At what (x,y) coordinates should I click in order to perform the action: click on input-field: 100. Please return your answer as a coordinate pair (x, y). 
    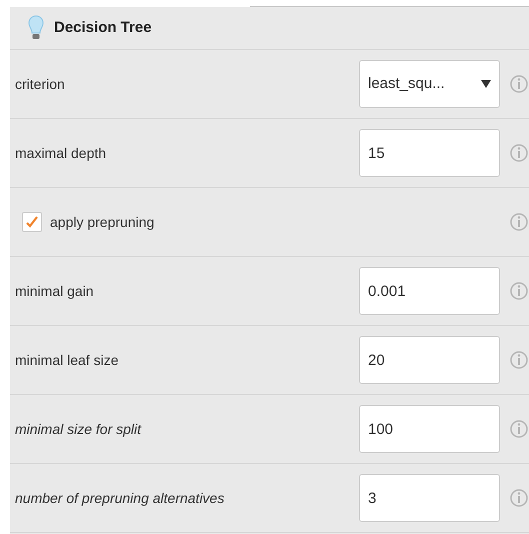
    Looking at the image, I should click on (429, 429).